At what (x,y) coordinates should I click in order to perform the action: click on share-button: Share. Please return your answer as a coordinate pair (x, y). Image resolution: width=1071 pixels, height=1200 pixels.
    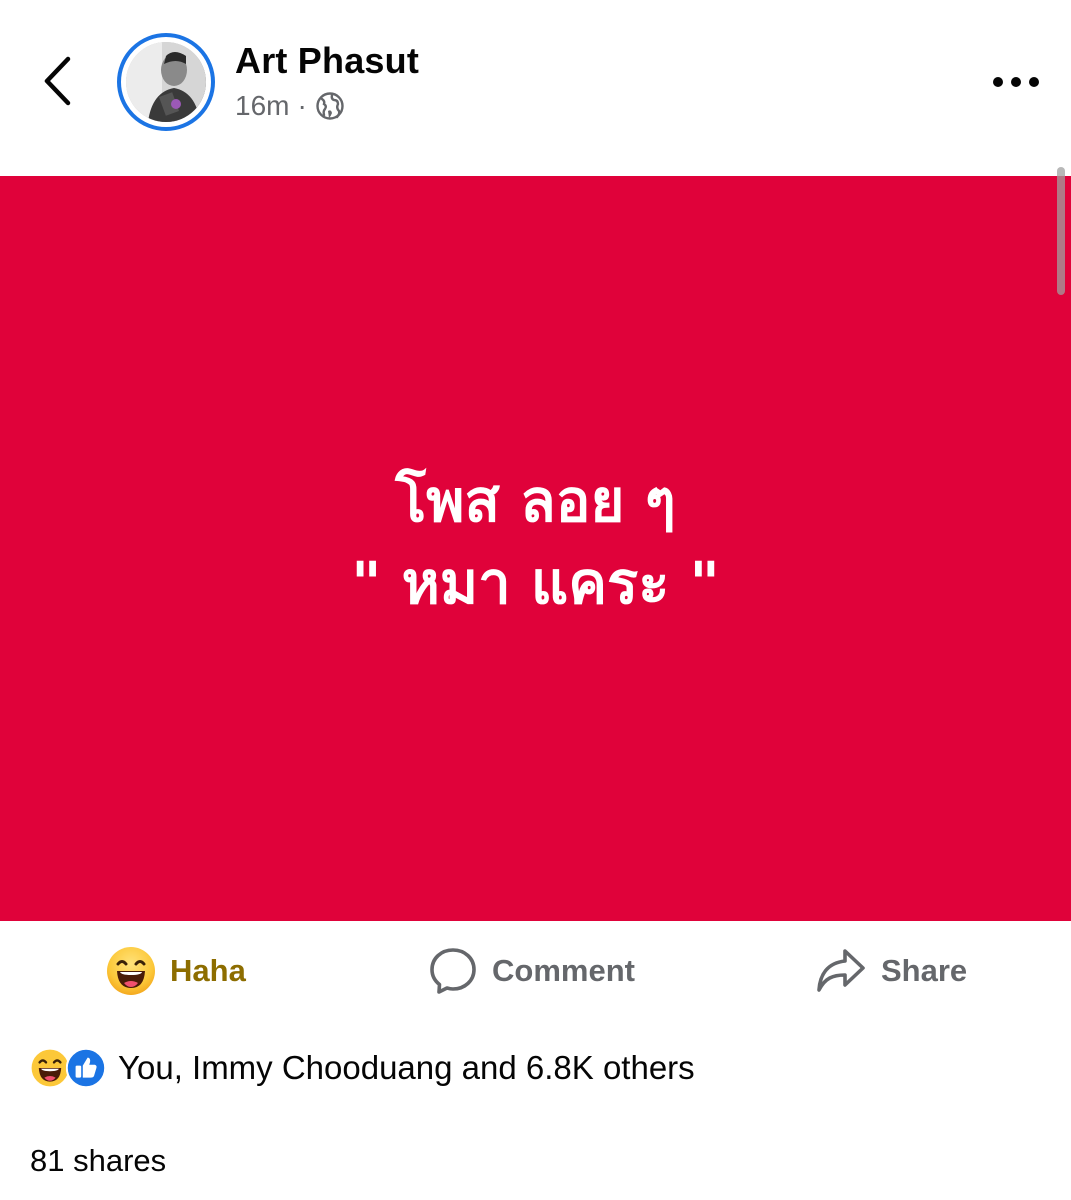
    Looking at the image, I should click on (891, 971).